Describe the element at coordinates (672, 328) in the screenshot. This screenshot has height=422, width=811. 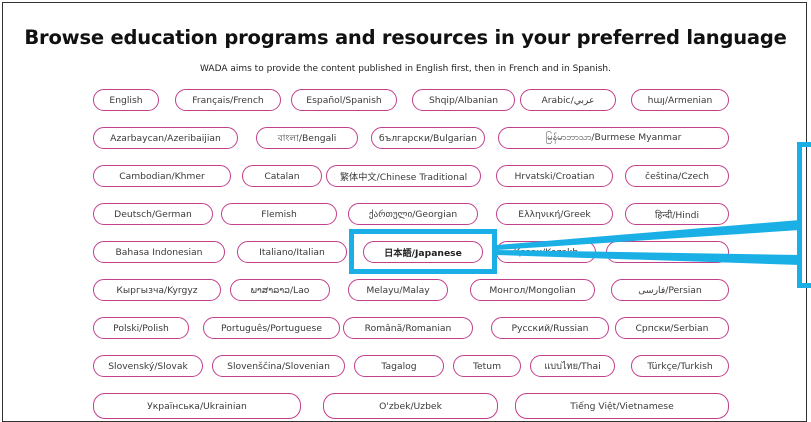
I see `language-serbian-button: Српски/Serbian` at that location.